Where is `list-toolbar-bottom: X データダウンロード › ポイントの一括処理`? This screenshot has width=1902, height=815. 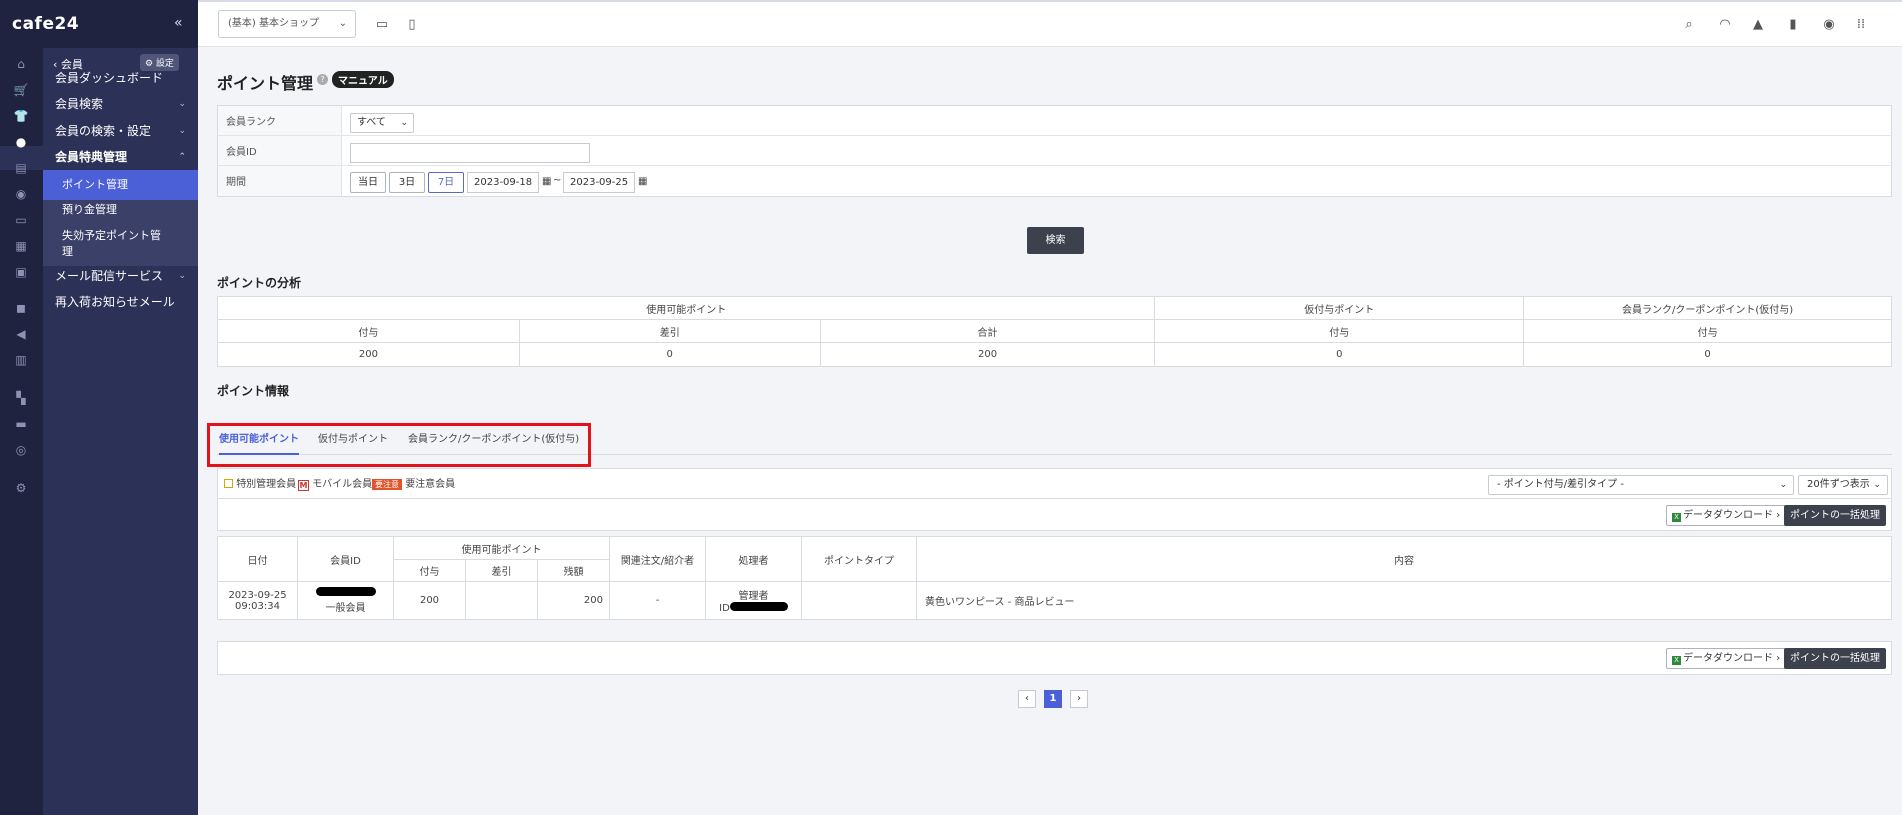 list-toolbar-bottom: X データダウンロード › ポイントの一括処理 is located at coordinates (1054, 658).